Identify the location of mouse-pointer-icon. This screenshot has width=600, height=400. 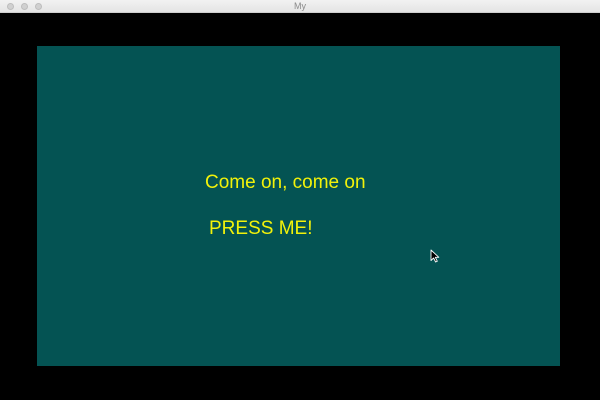
(435, 256).